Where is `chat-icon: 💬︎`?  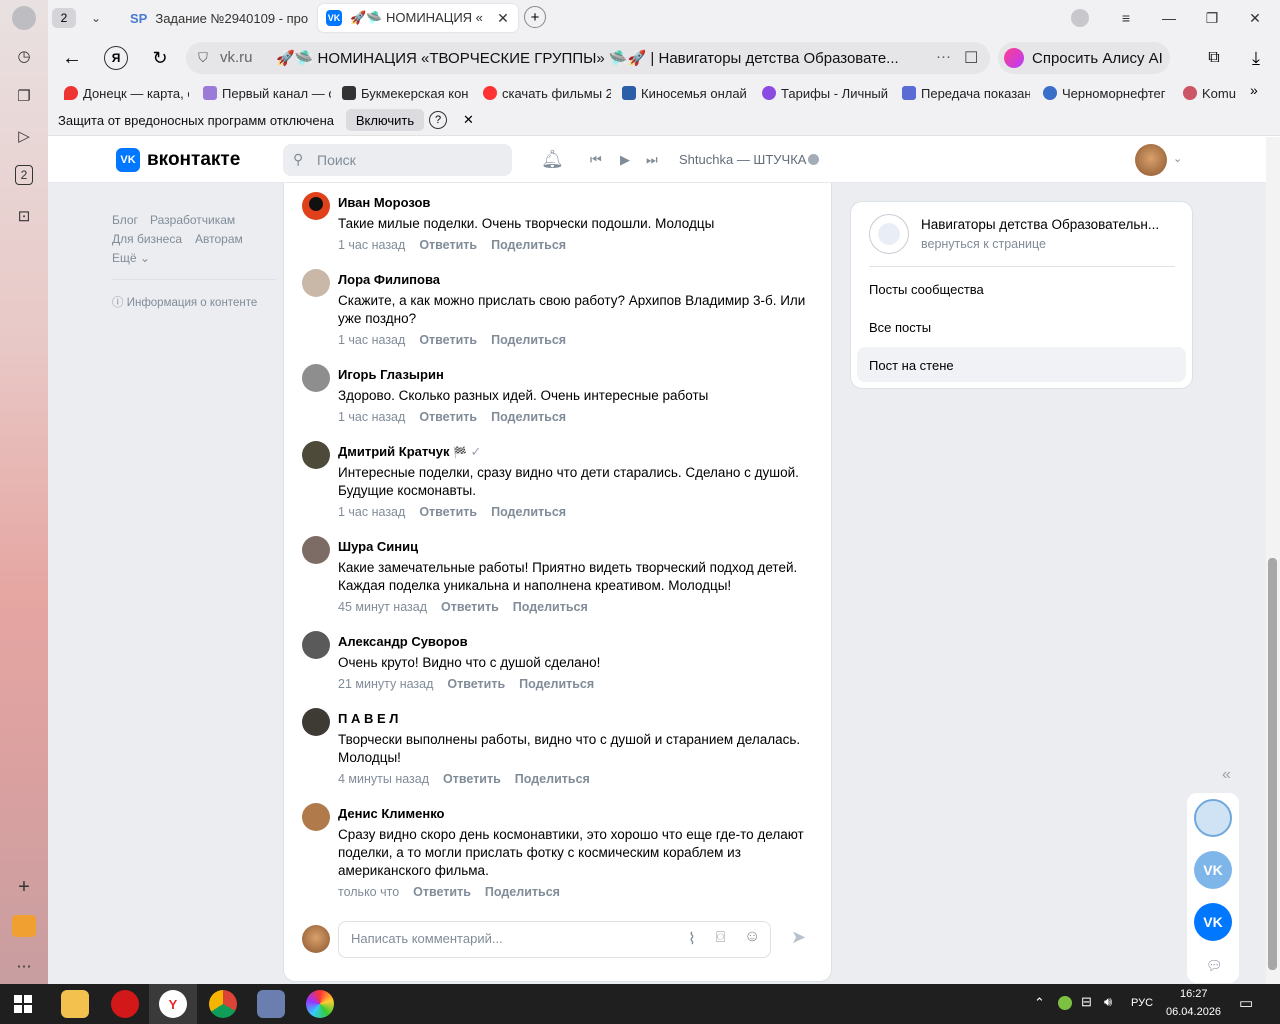
chat-icon: 💬︎ is located at coordinates (1214, 966).